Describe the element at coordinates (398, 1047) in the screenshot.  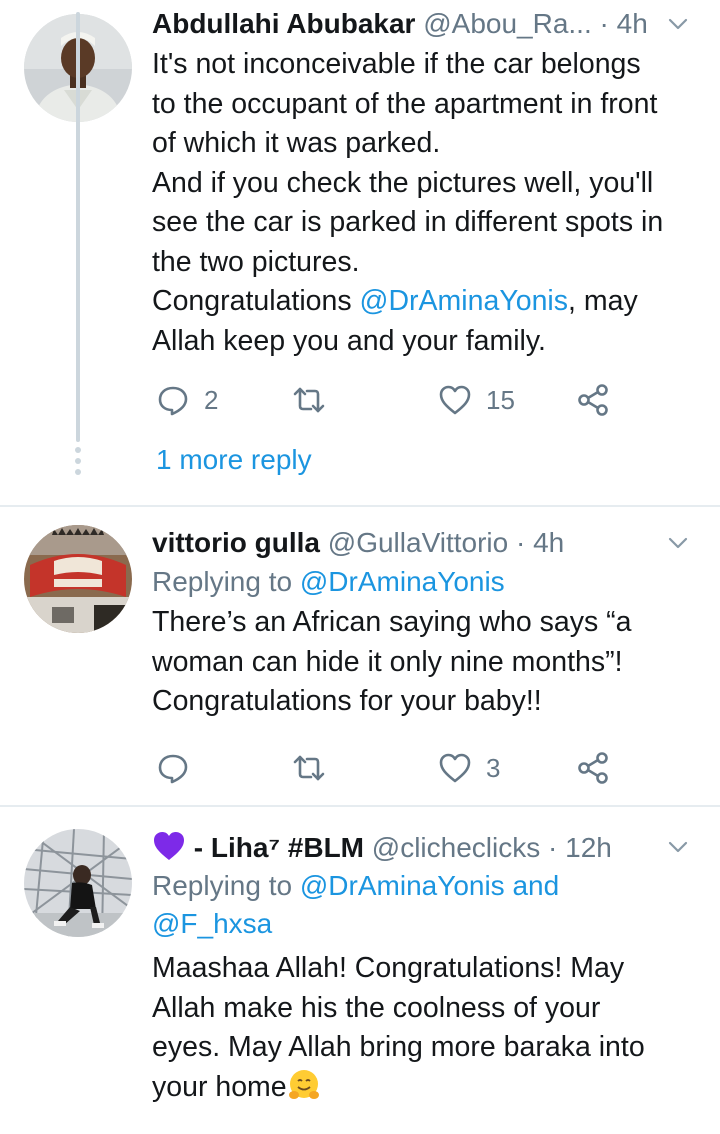
I see `text-line: eyes. May Allah bring more baraka into` at that location.